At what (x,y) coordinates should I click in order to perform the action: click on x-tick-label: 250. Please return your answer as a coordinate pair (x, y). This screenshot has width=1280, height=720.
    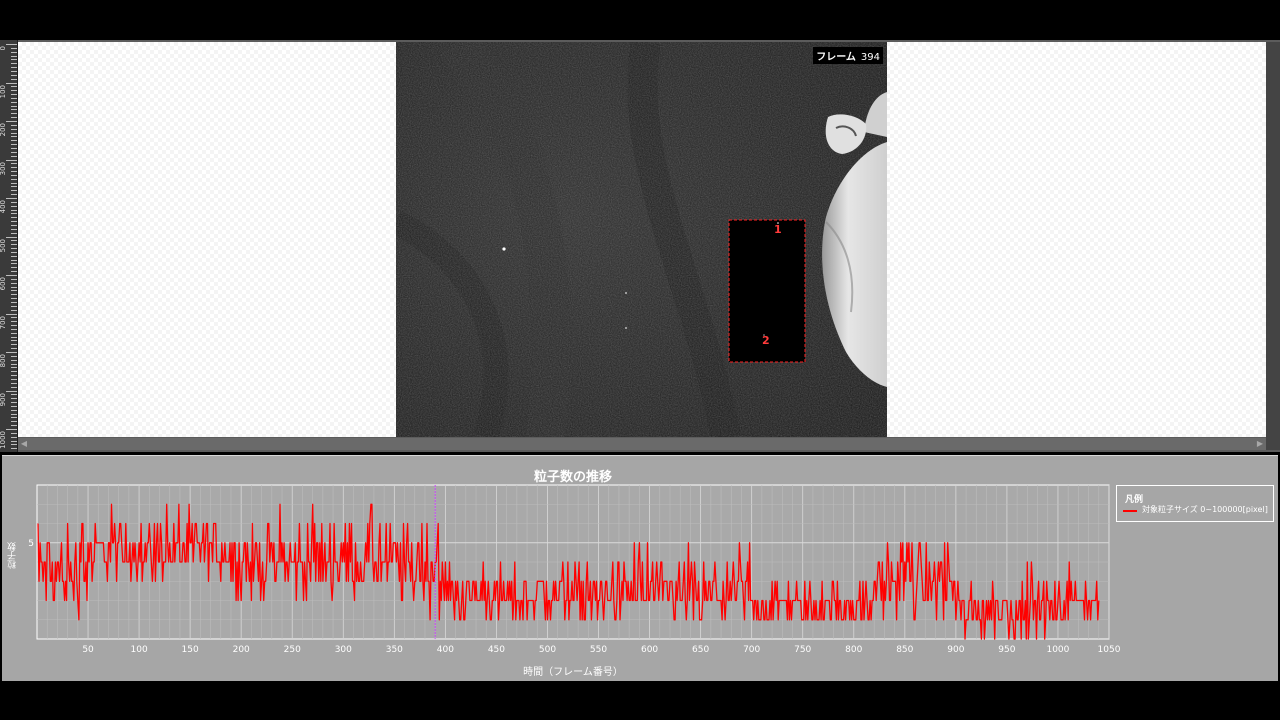
    Looking at the image, I should click on (292, 650).